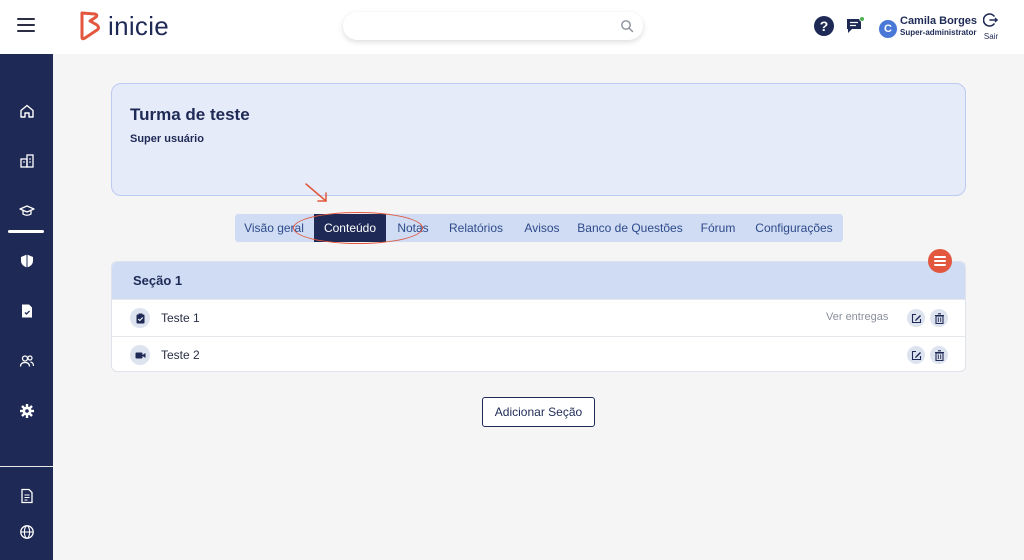 This screenshot has width=1024, height=560. What do you see at coordinates (493, 26) in the screenshot?
I see `search-input` at bounding box center [493, 26].